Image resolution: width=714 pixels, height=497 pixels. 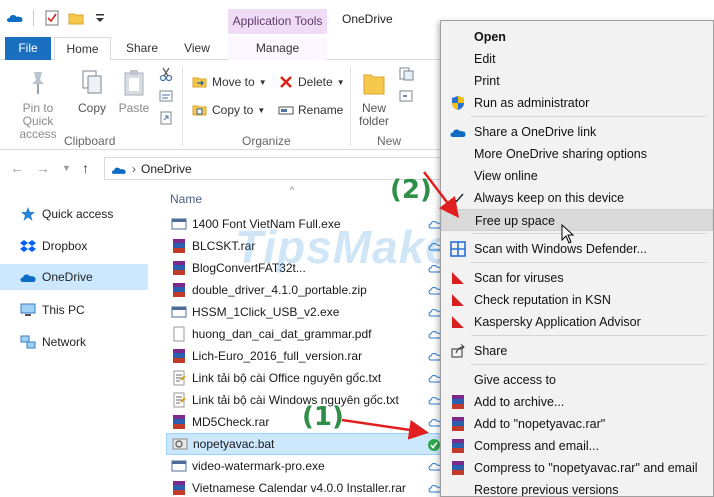 I want to click on menu-item-view-online: View online, so click(x=577, y=176).